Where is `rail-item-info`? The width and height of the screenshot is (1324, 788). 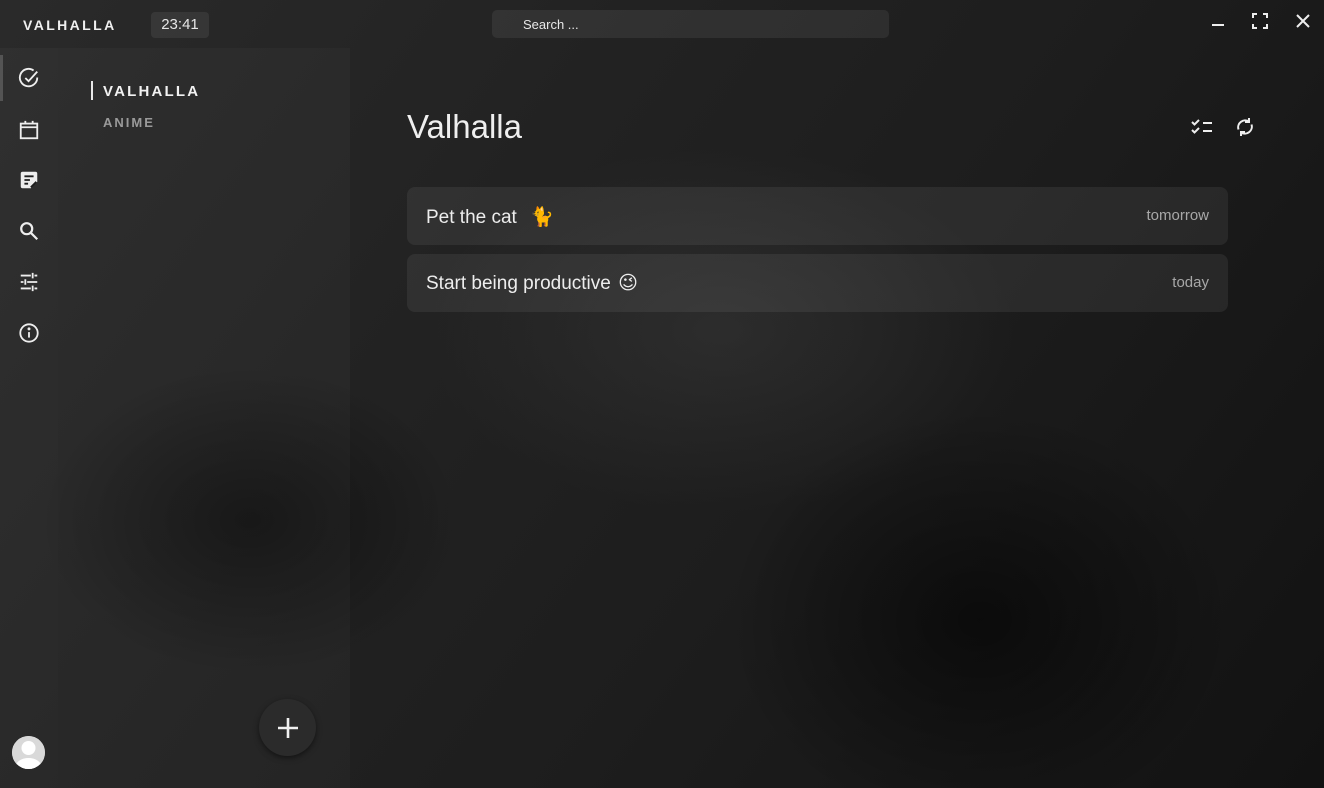
rail-item-info is located at coordinates (29, 333).